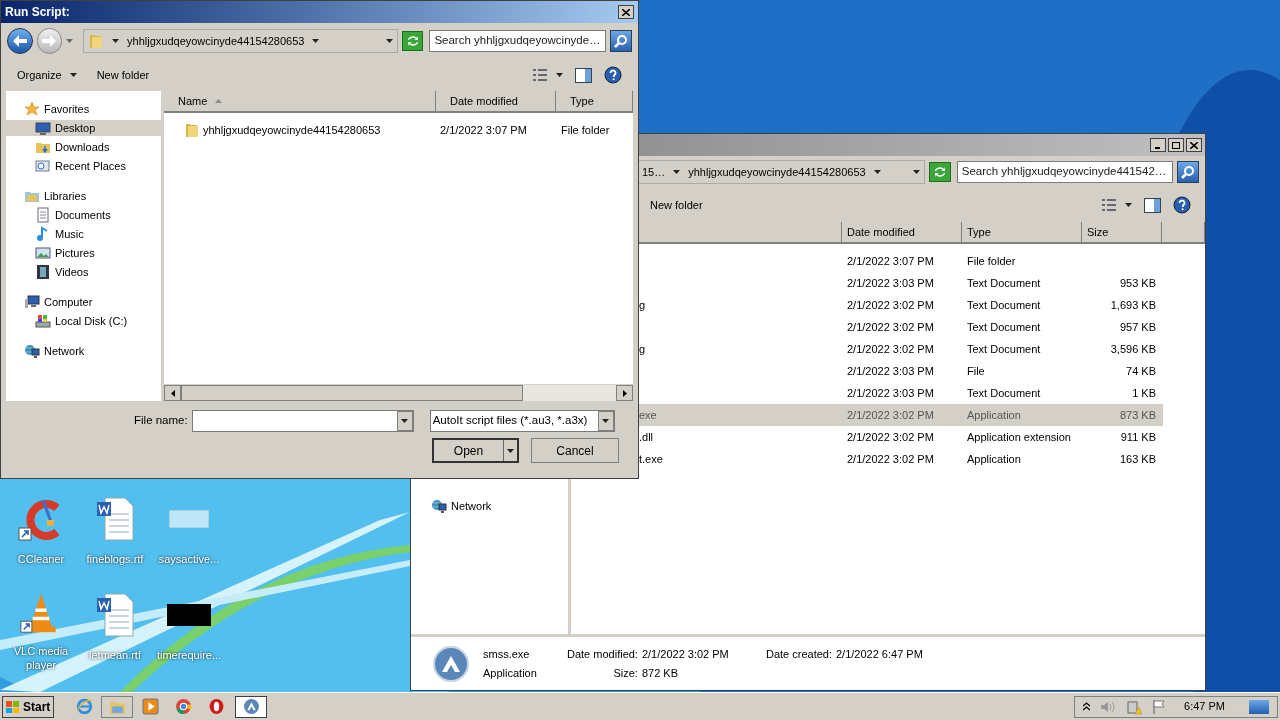  I want to click on nav-item: Desktop, so click(83, 128).